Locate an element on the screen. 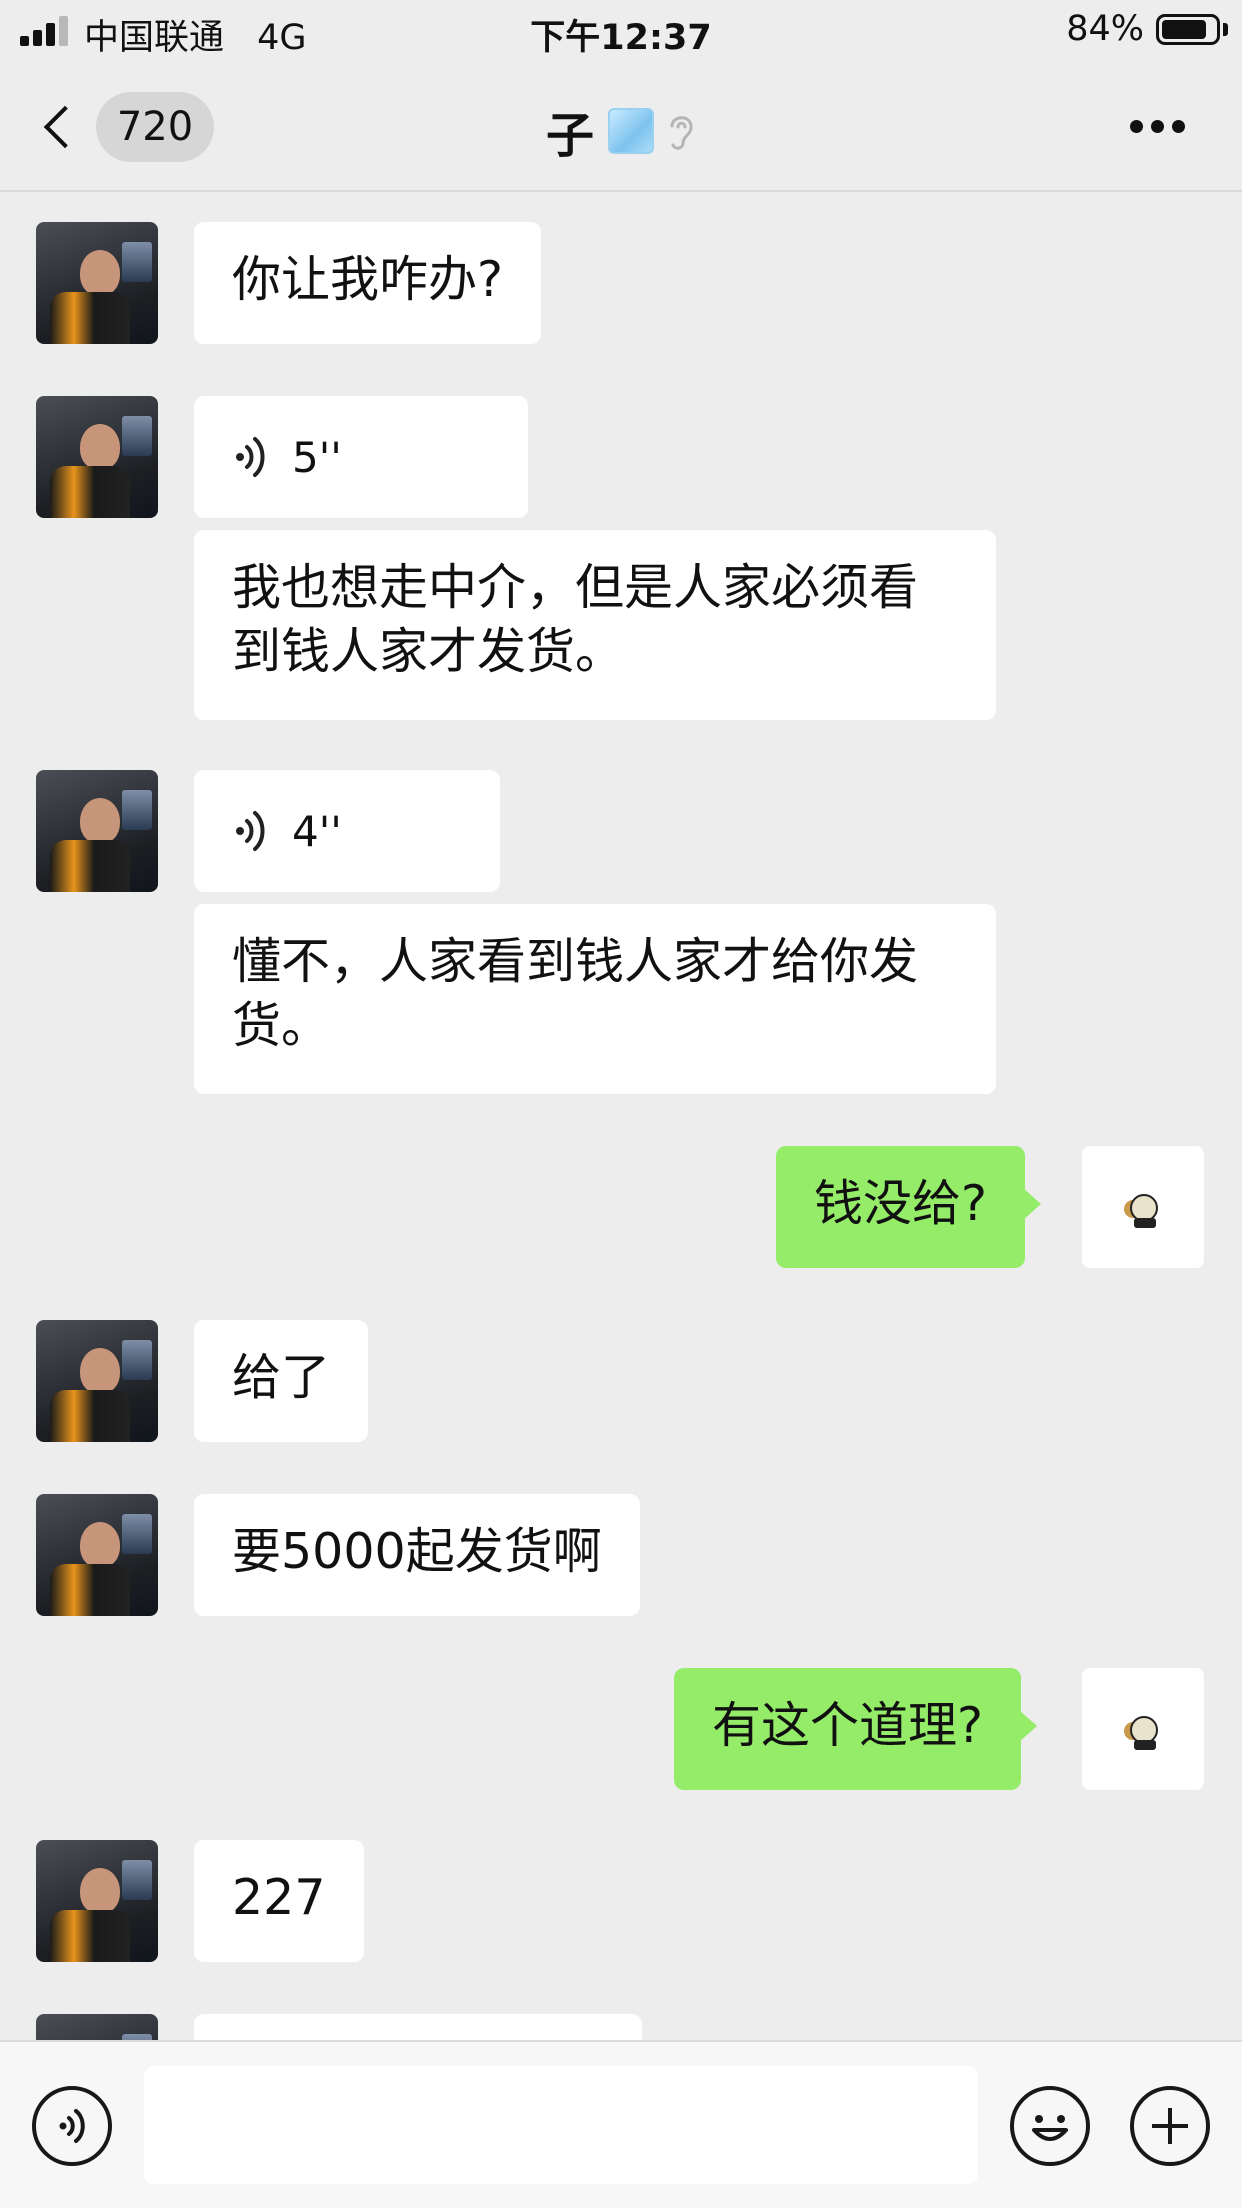 Image resolution: width=1242 pixels, height=2208 pixels. voice-input-icon is located at coordinates (72, 2126).